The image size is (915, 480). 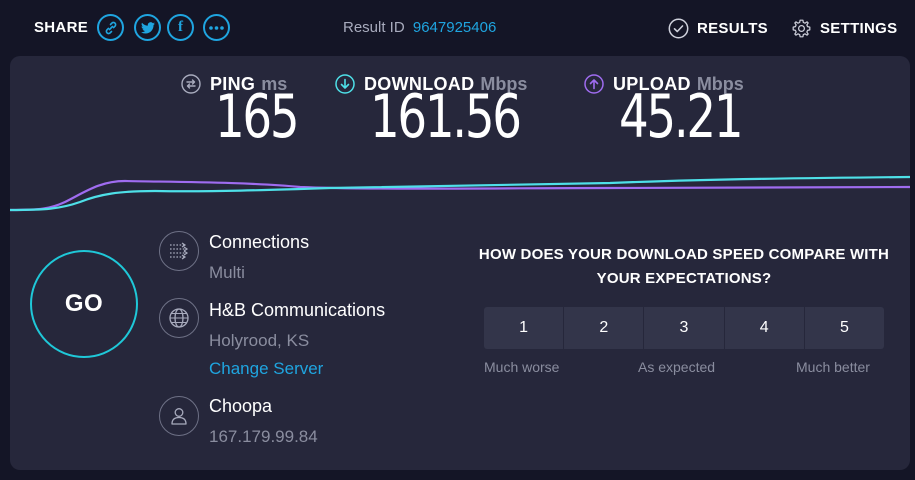 What do you see at coordinates (460, 193) in the screenshot?
I see `speed-graph` at bounding box center [460, 193].